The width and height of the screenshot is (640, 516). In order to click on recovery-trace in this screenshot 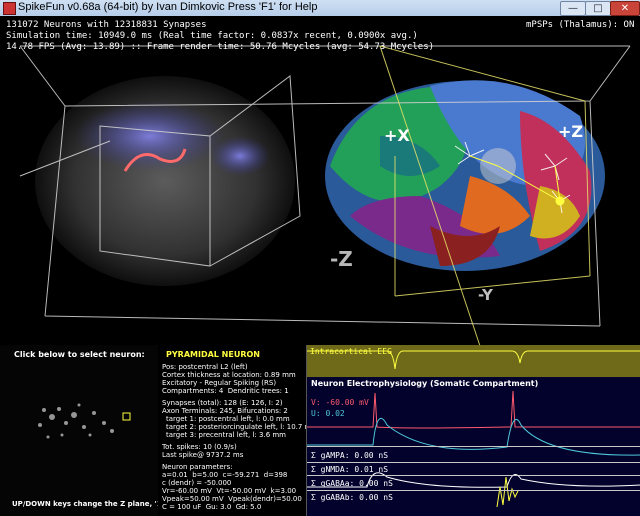, I will do `click(473, 436)`.